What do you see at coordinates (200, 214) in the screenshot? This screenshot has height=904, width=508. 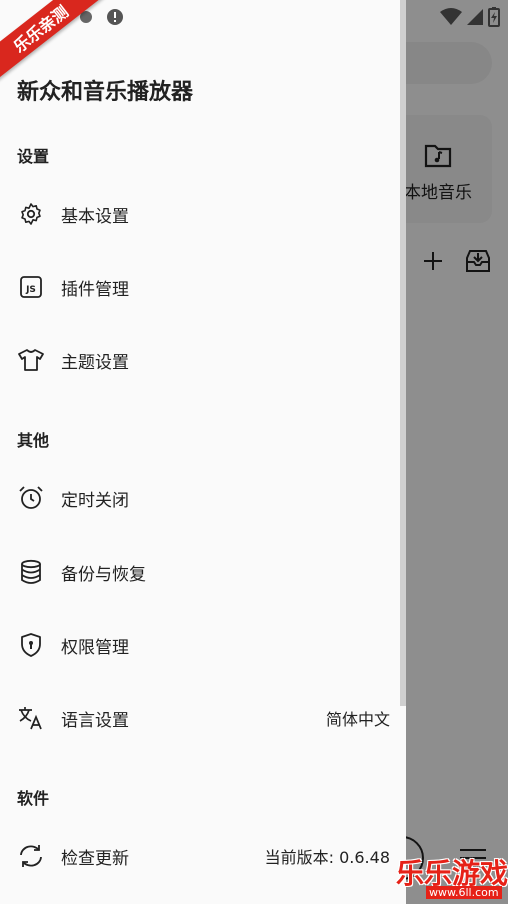 I see `menu-item-basic-settings: 基本设置` at bounding box center [200, 214].